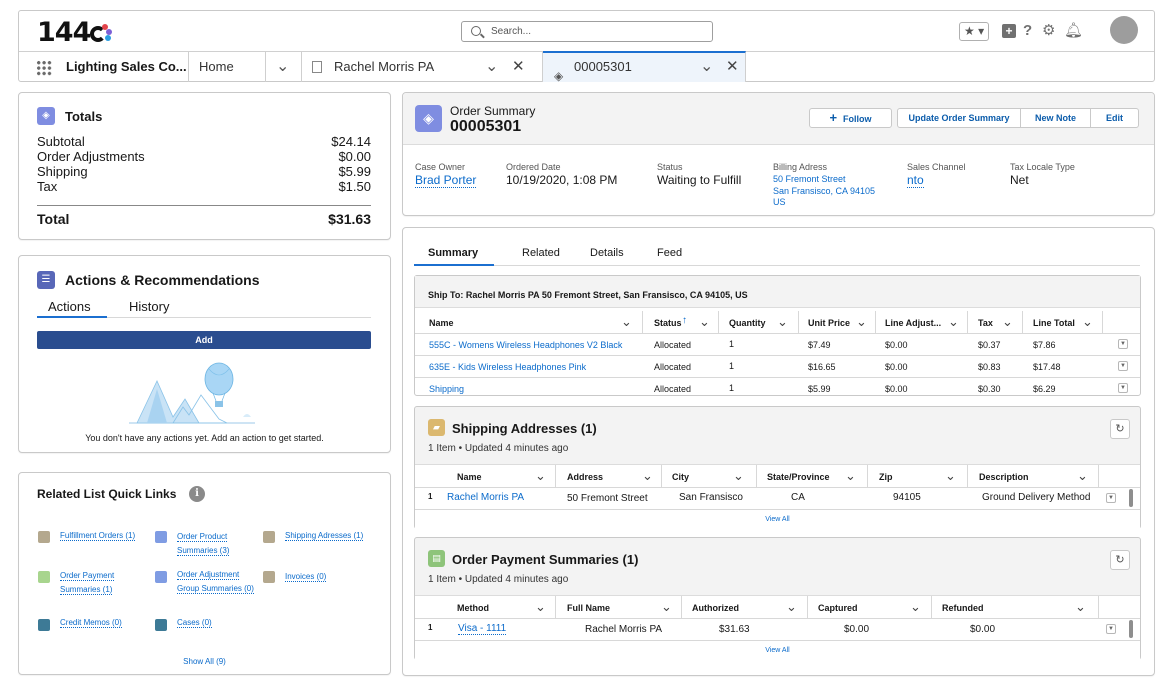 This screenshot has height=700, width=1174. I want to click on quick-link-fulfillment-orders: Fulfillment Orders (1), so click(98, 536).